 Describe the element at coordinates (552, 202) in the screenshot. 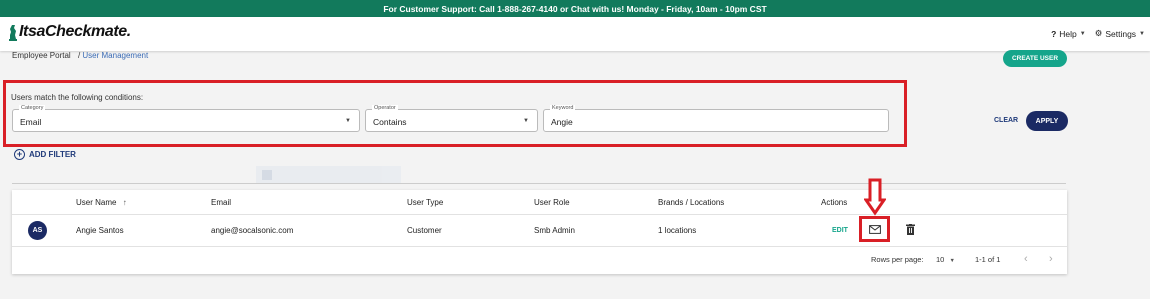

I see `column-header-user-role: User Role` at that location.